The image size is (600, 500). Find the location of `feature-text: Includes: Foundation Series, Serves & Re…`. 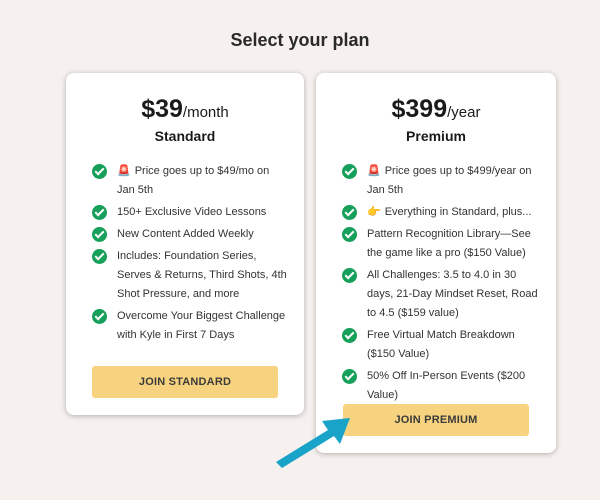

feature-text: Includes: Foundation Series, Serves & Re… is located at coordinates (202, 275).